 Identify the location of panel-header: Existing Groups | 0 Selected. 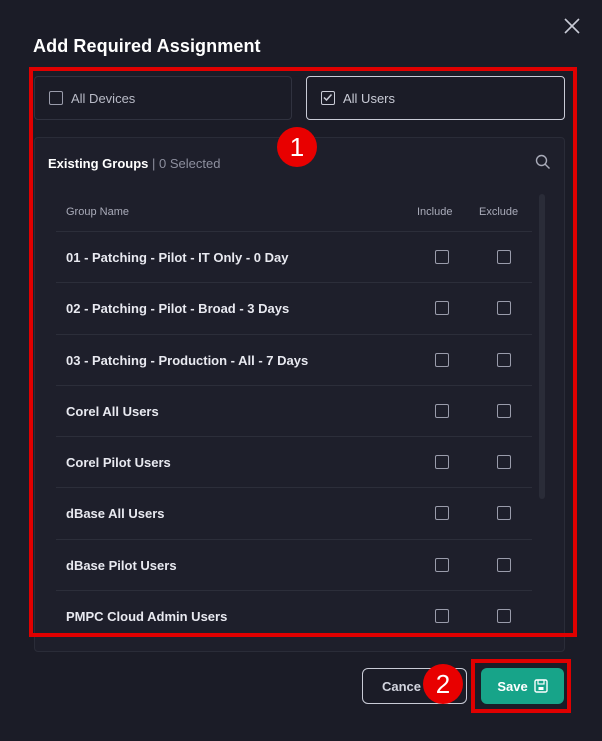
(134, 163).